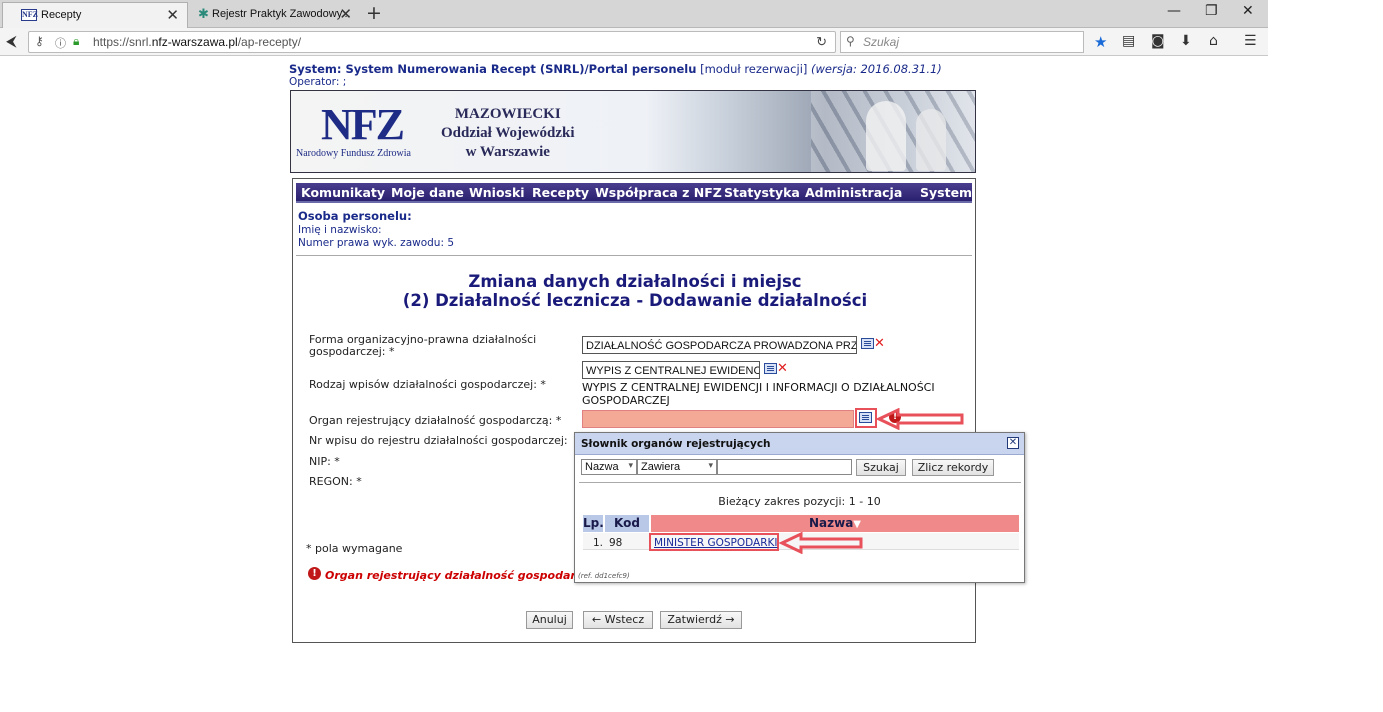 Image resolution: width=1383 pixels, height=712 pixels. I want to click on menu-item-statystyka: Statystyka, so click(762, 192).